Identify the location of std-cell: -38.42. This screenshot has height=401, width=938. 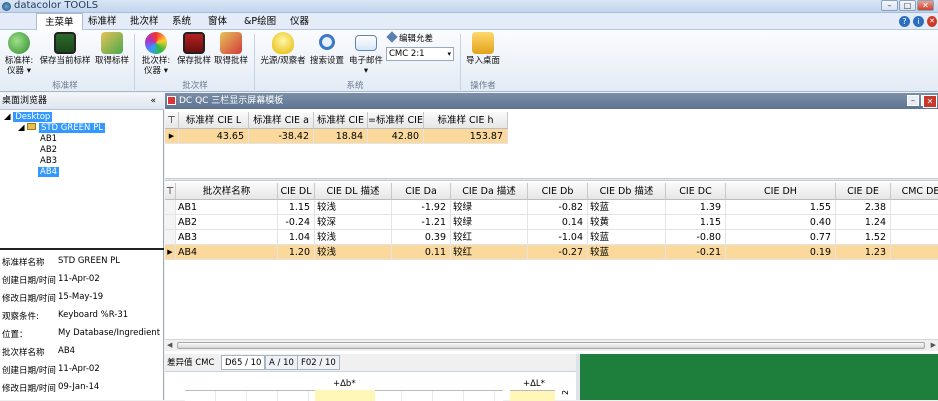
(281, 136).